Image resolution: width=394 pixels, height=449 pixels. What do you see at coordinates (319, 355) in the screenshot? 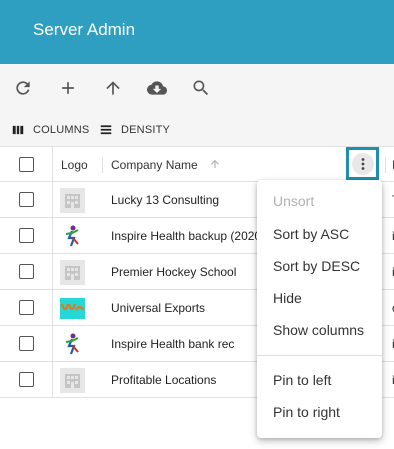
I see `menu-divider` at bounding box center [319, 355].